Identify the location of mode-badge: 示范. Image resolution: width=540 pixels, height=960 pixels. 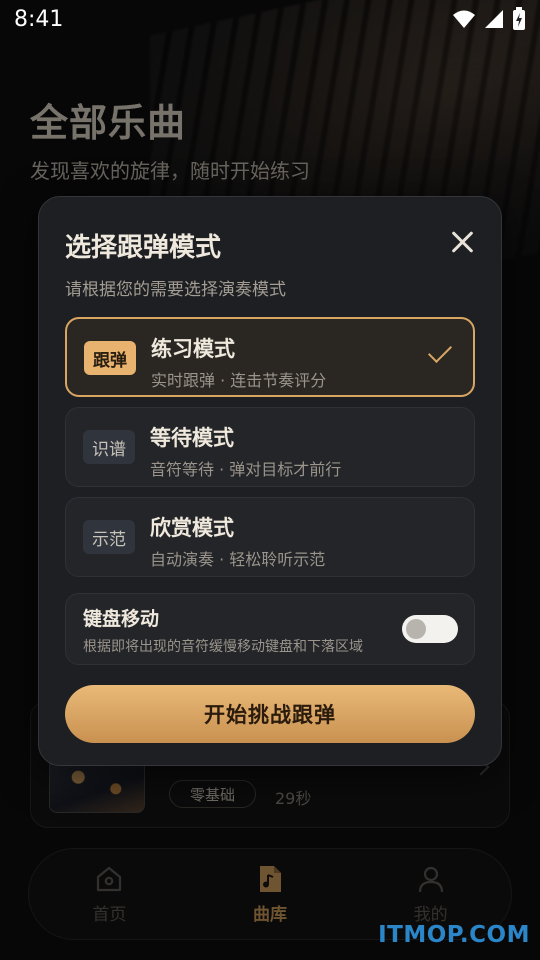
(109, 537).